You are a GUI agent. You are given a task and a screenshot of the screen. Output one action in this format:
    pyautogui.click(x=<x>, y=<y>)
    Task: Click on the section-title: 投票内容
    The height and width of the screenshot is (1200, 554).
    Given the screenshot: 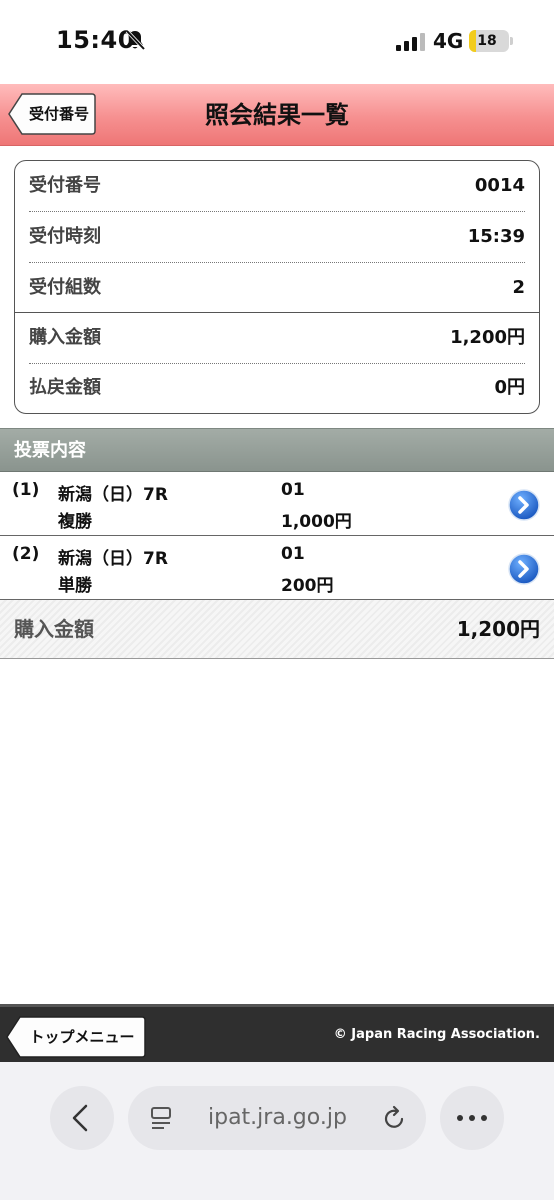 What is the action you would take?
    pyautogui.click(x=50, y=450)
    